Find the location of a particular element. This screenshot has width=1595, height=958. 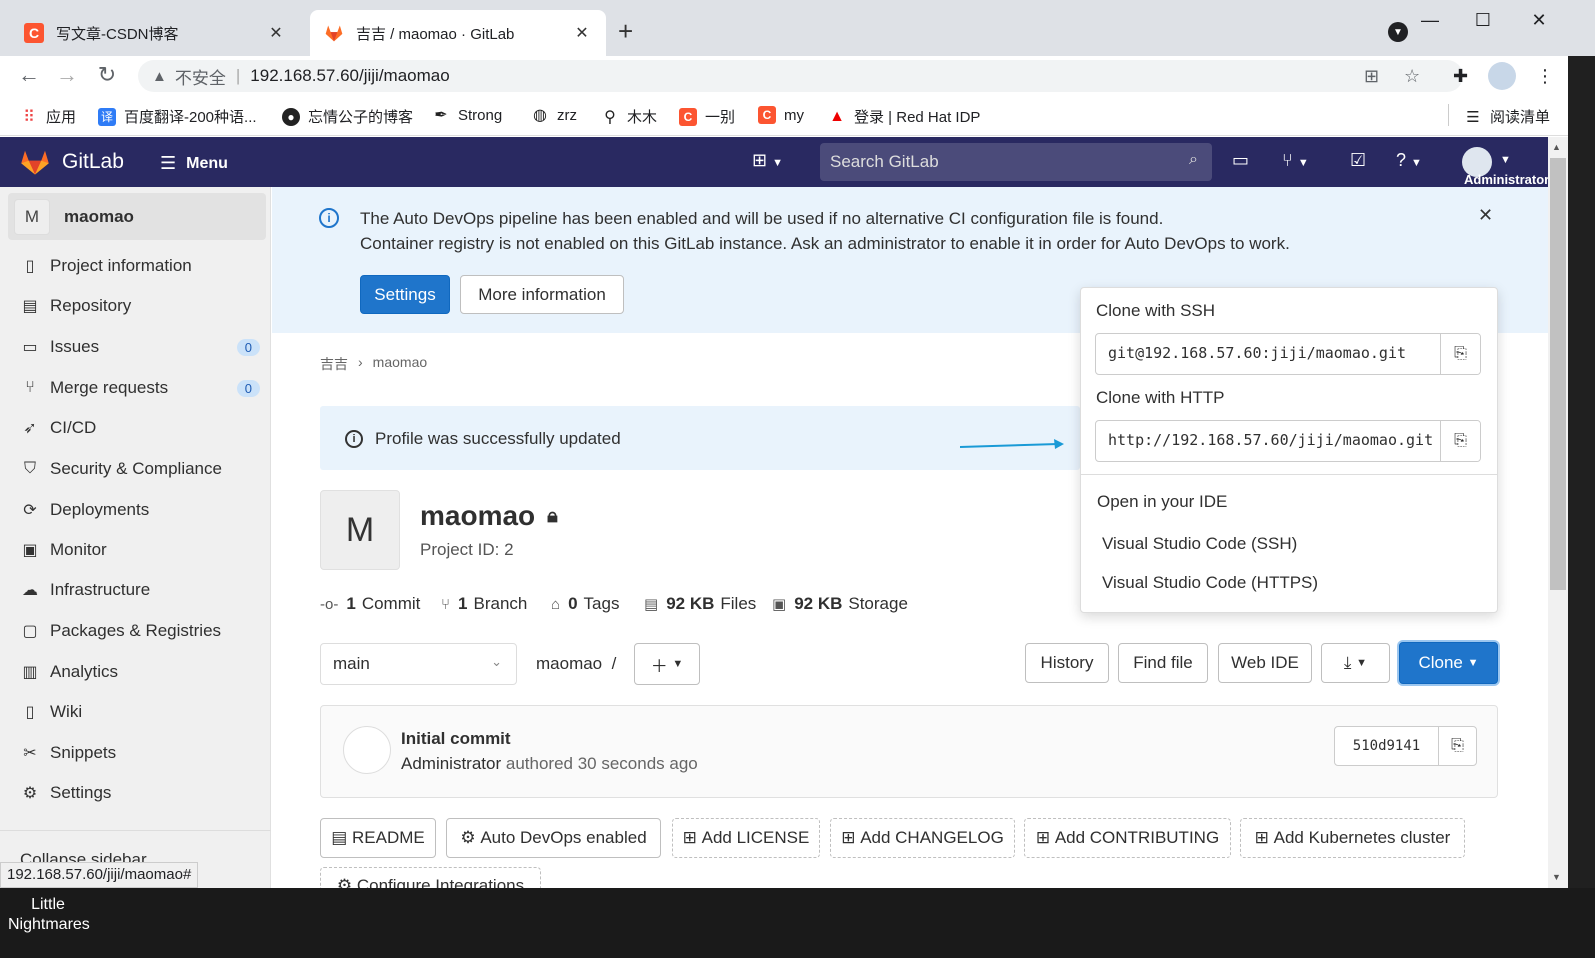

sidebar-item-wiki: ▯ Wiki is located at coordinates (140, 712).